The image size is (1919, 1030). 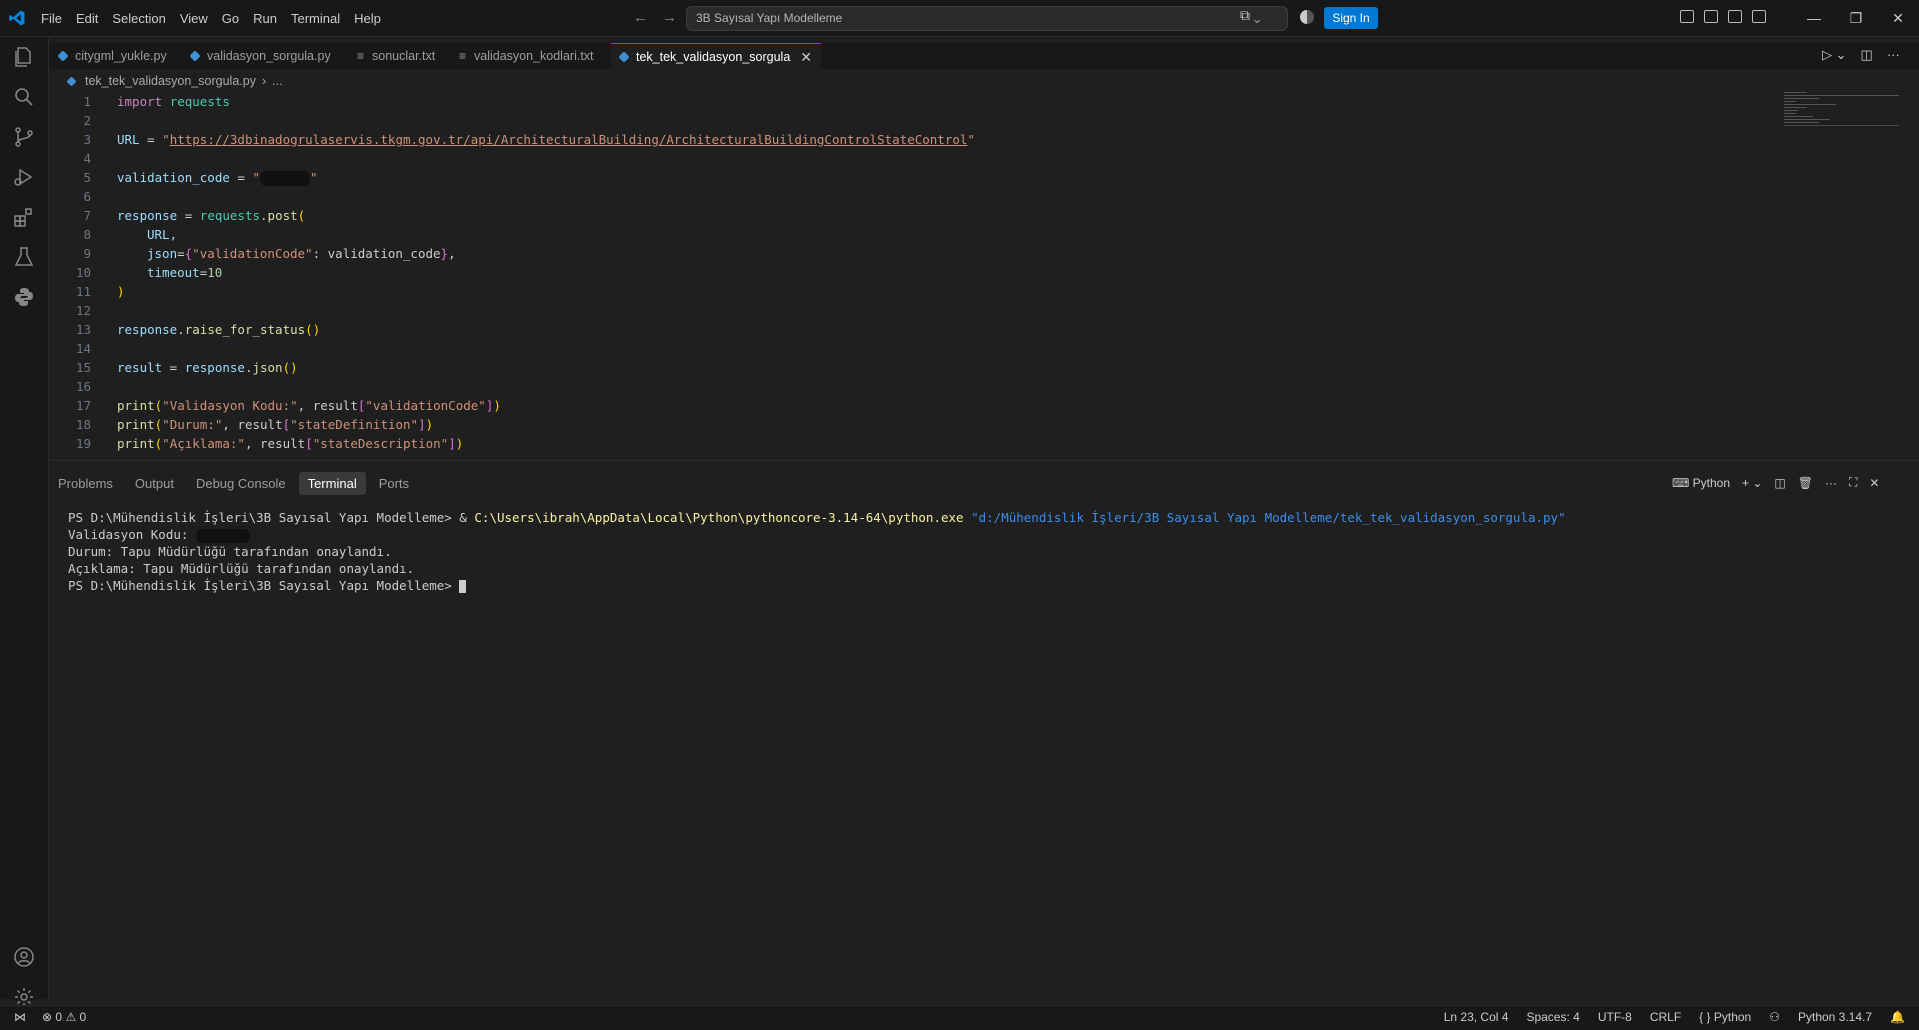 I want to click on redacted-value, so click(x=285, y=178).